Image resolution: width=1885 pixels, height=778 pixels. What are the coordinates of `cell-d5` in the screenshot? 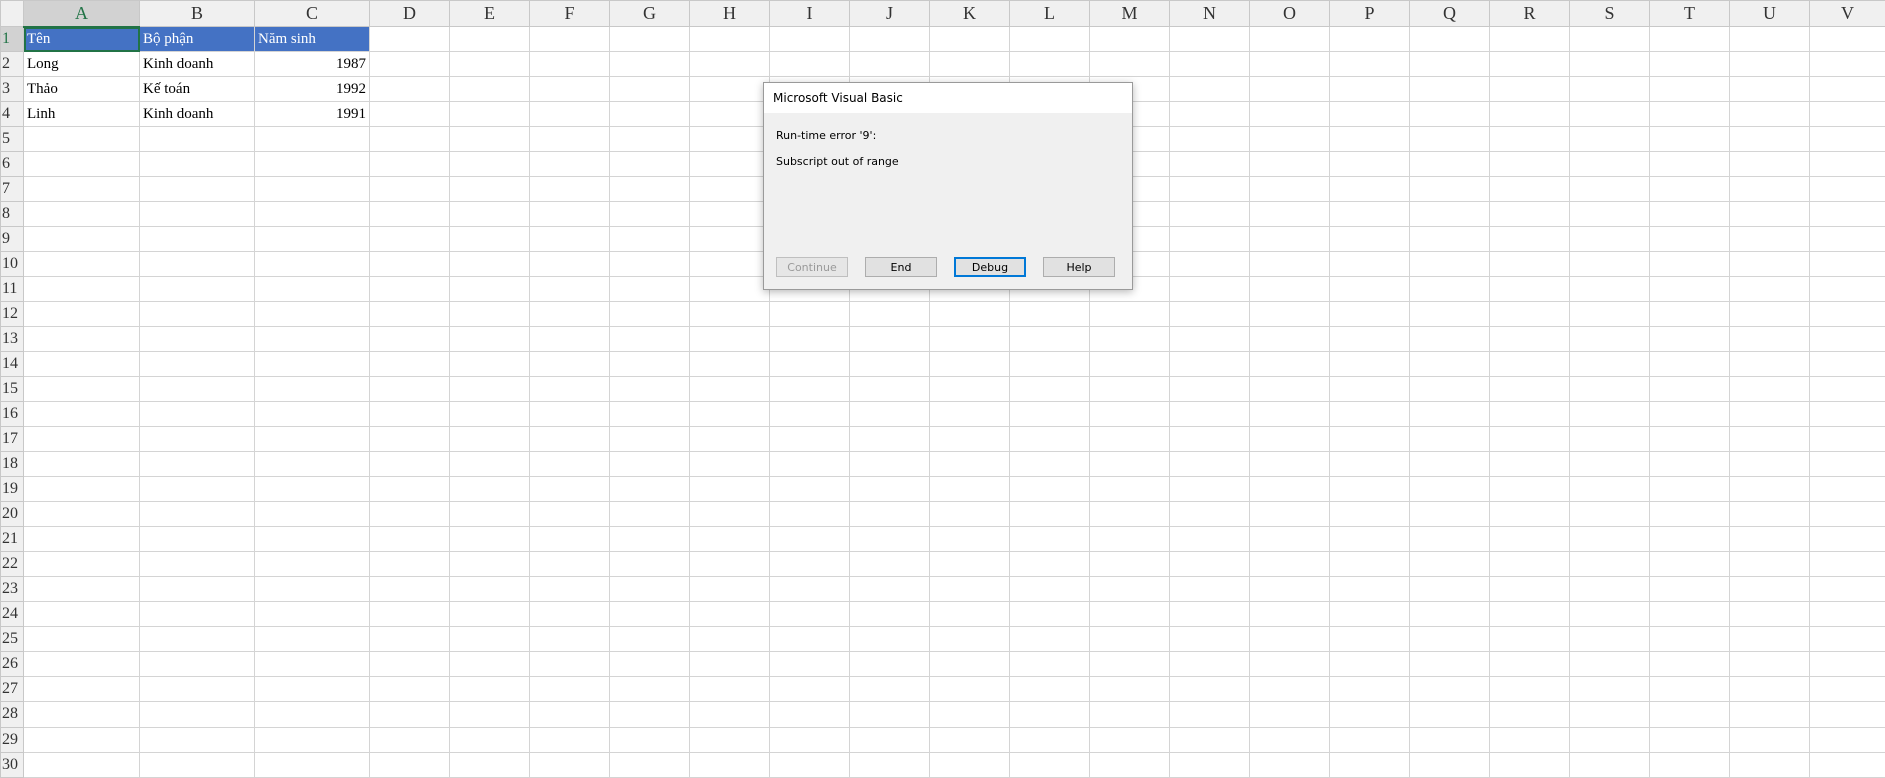 It's located at (409, 139).